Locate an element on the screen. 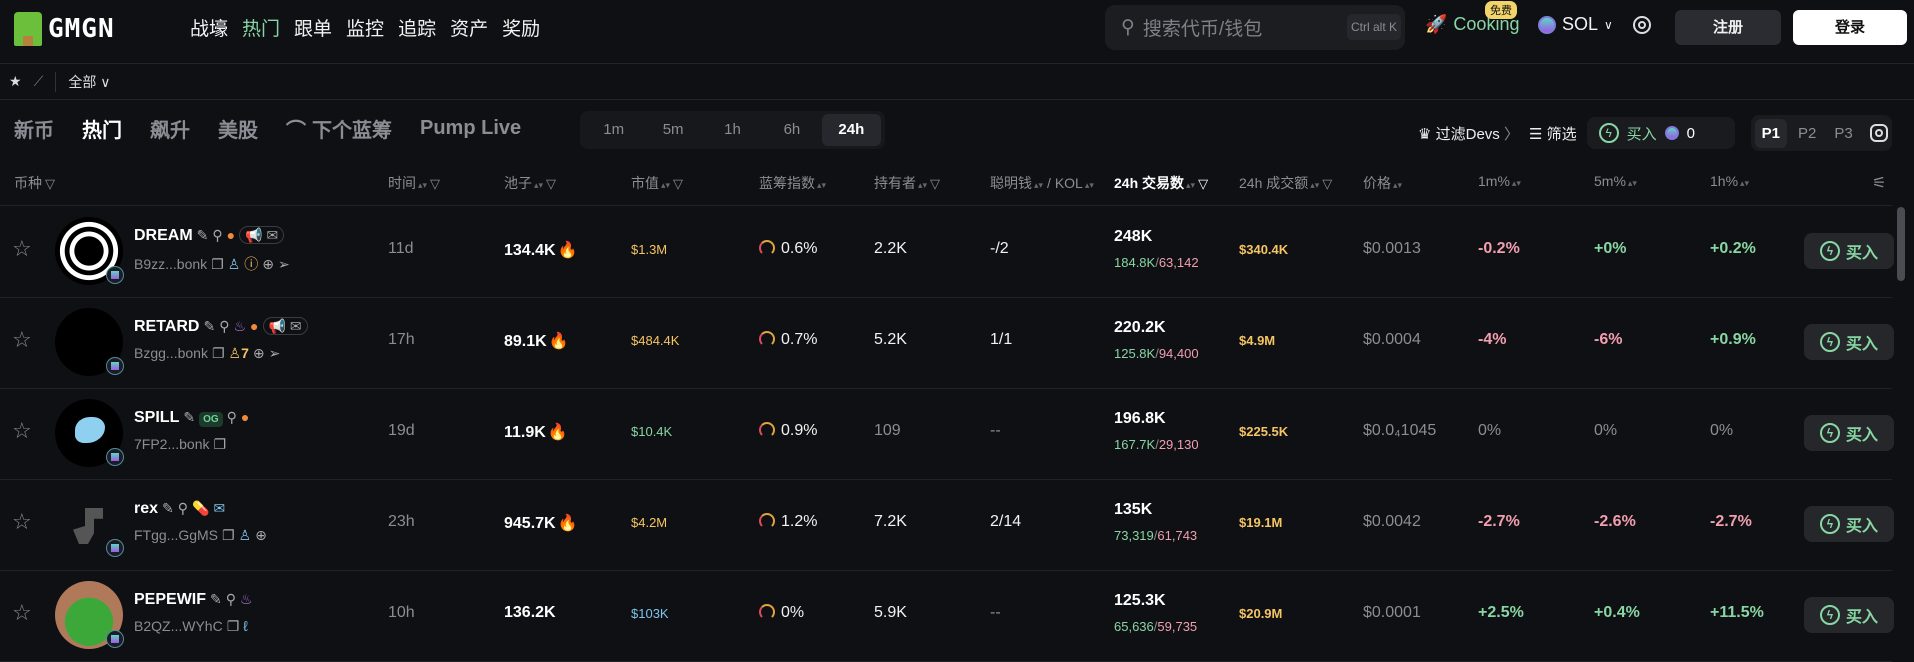 The image size is (1914, 662). token-address: B9zz...bonk ❐ ♙ ⓘ ⊕ ➢ is located at coordinates (212, 264).